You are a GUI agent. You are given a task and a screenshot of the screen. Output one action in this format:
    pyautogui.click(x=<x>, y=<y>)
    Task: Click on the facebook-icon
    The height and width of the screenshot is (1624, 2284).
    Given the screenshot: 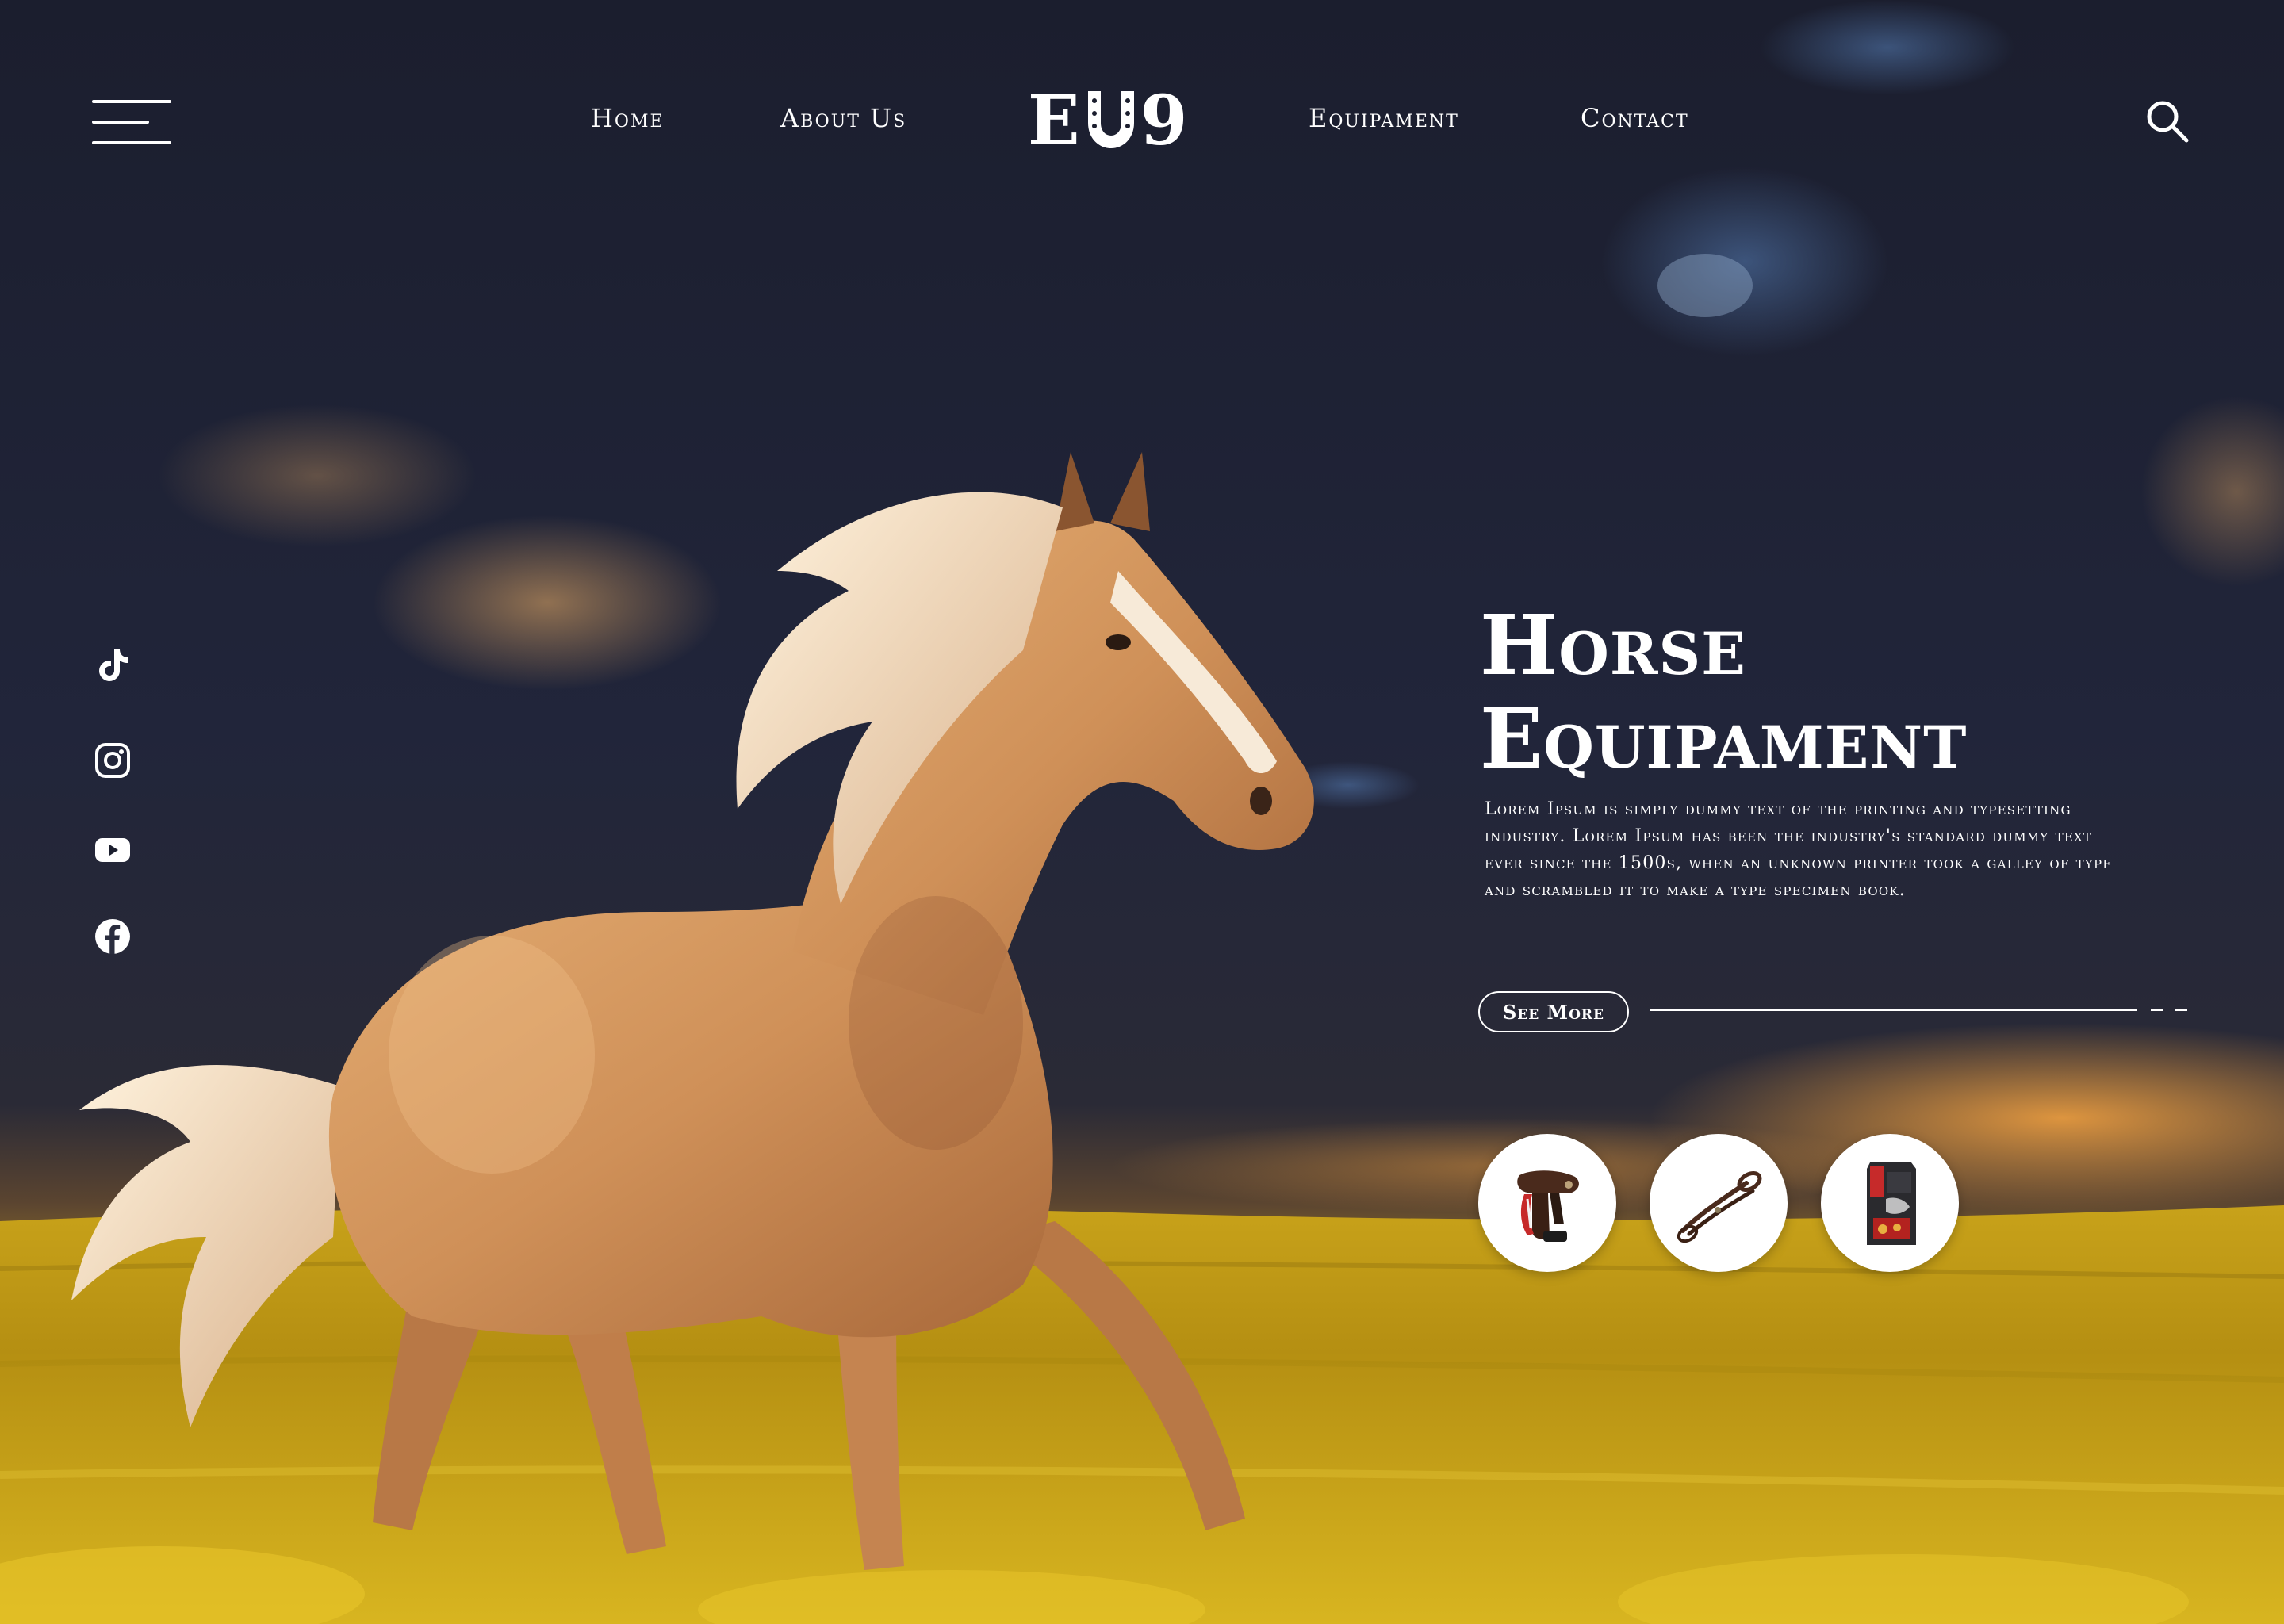 What is the action you would take?
    pyautogui.click(x=113, y=936)
    